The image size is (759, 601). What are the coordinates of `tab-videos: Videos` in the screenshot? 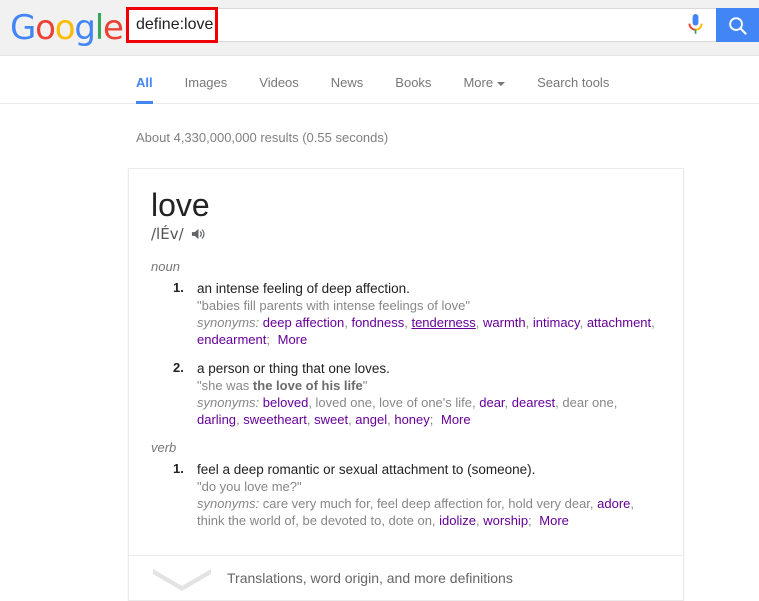 It's located at (279, 80).